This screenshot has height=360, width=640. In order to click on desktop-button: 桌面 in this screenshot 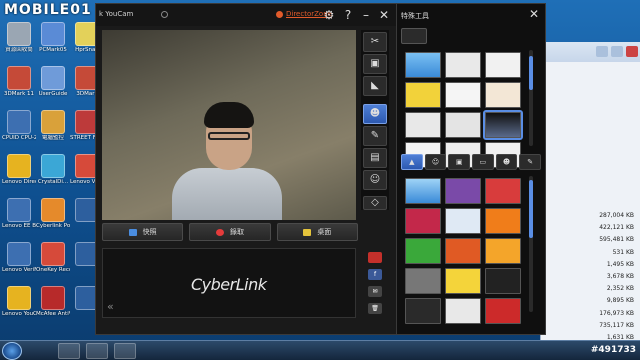, I will do `click(317, 232)`.